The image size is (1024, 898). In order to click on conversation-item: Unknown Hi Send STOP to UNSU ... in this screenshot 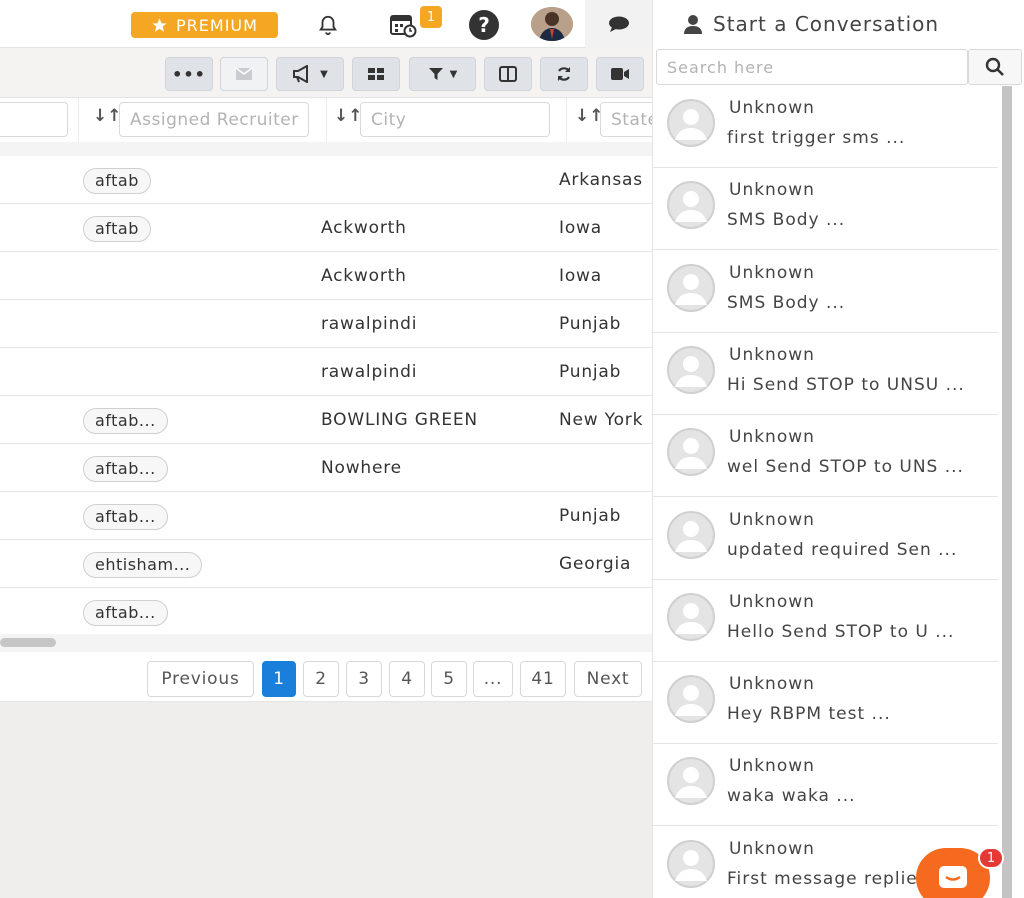, I will do `click(825, 373)`.